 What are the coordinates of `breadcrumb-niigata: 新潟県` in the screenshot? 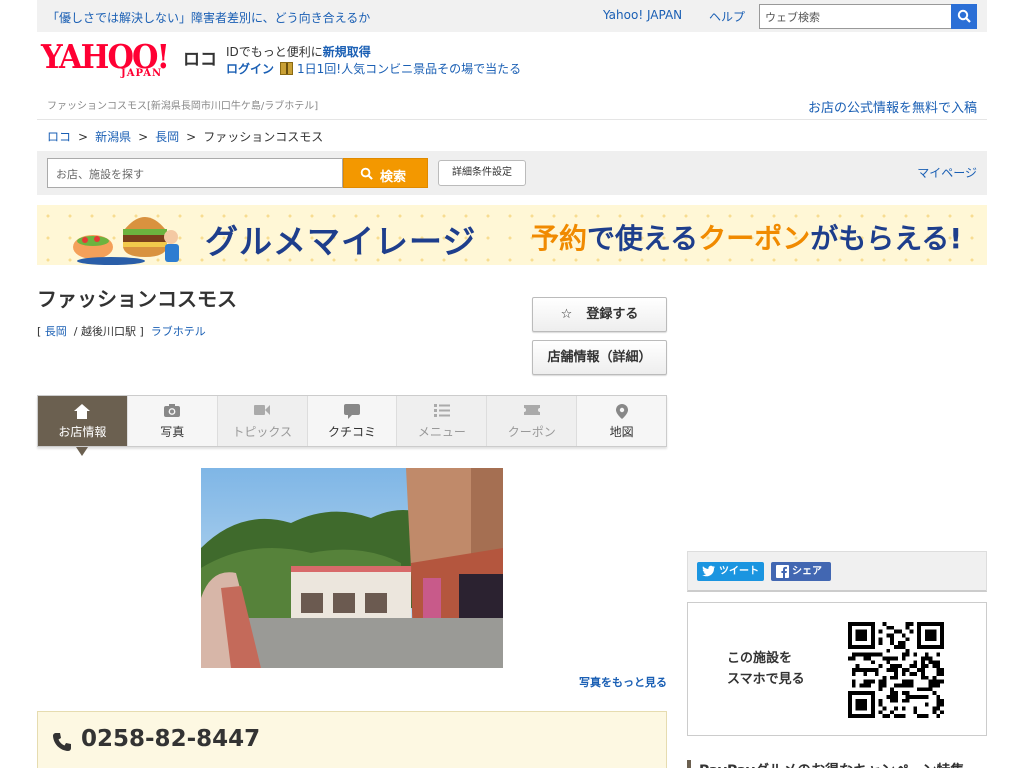 It's located at (113, 137).